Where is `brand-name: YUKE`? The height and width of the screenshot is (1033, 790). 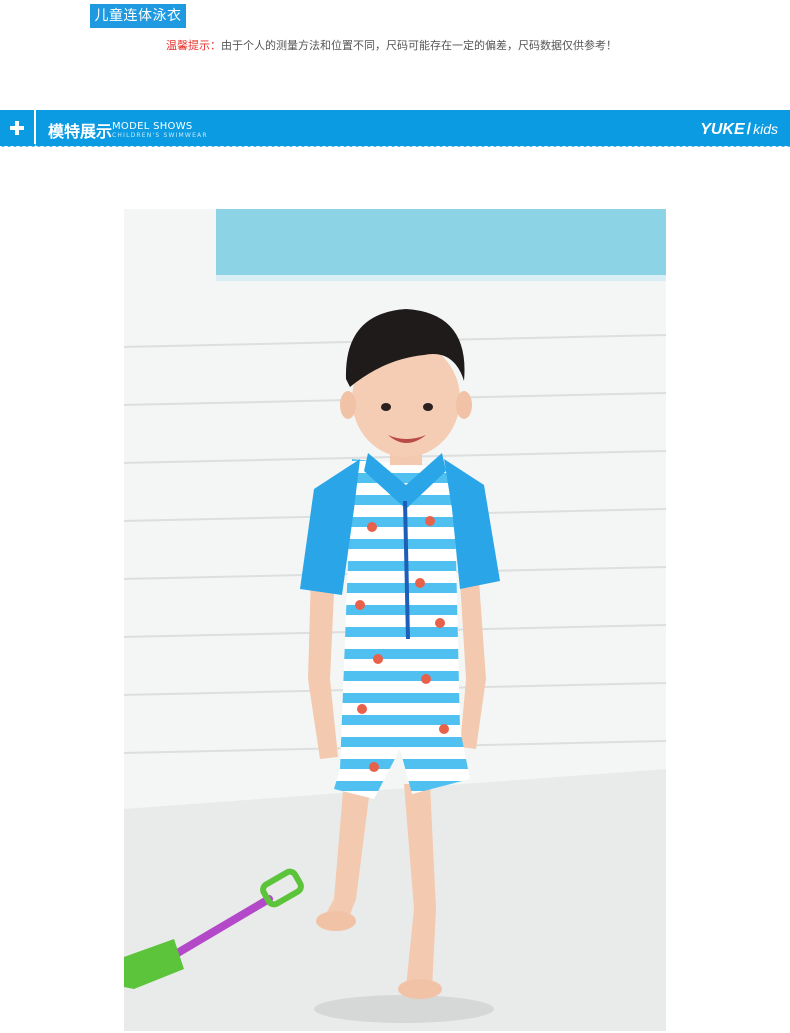 brand-name: YUKE is located at coordinates (722, 129).